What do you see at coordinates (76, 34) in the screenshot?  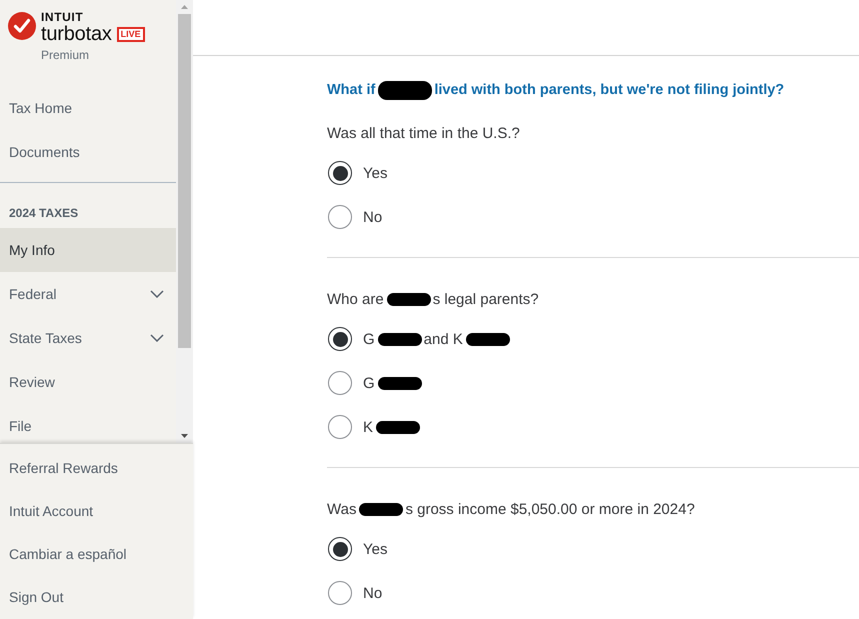 I see `product-name: turbotax` at bounding box center [76, 34].